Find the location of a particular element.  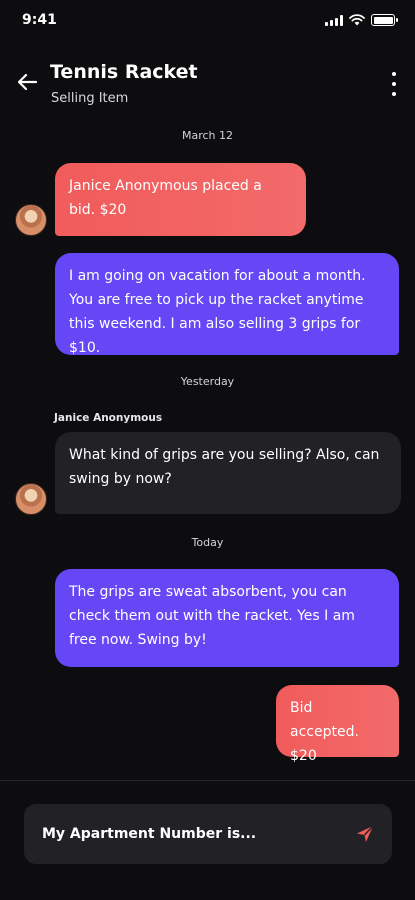

message-composer is located at coordinates (208, 834).